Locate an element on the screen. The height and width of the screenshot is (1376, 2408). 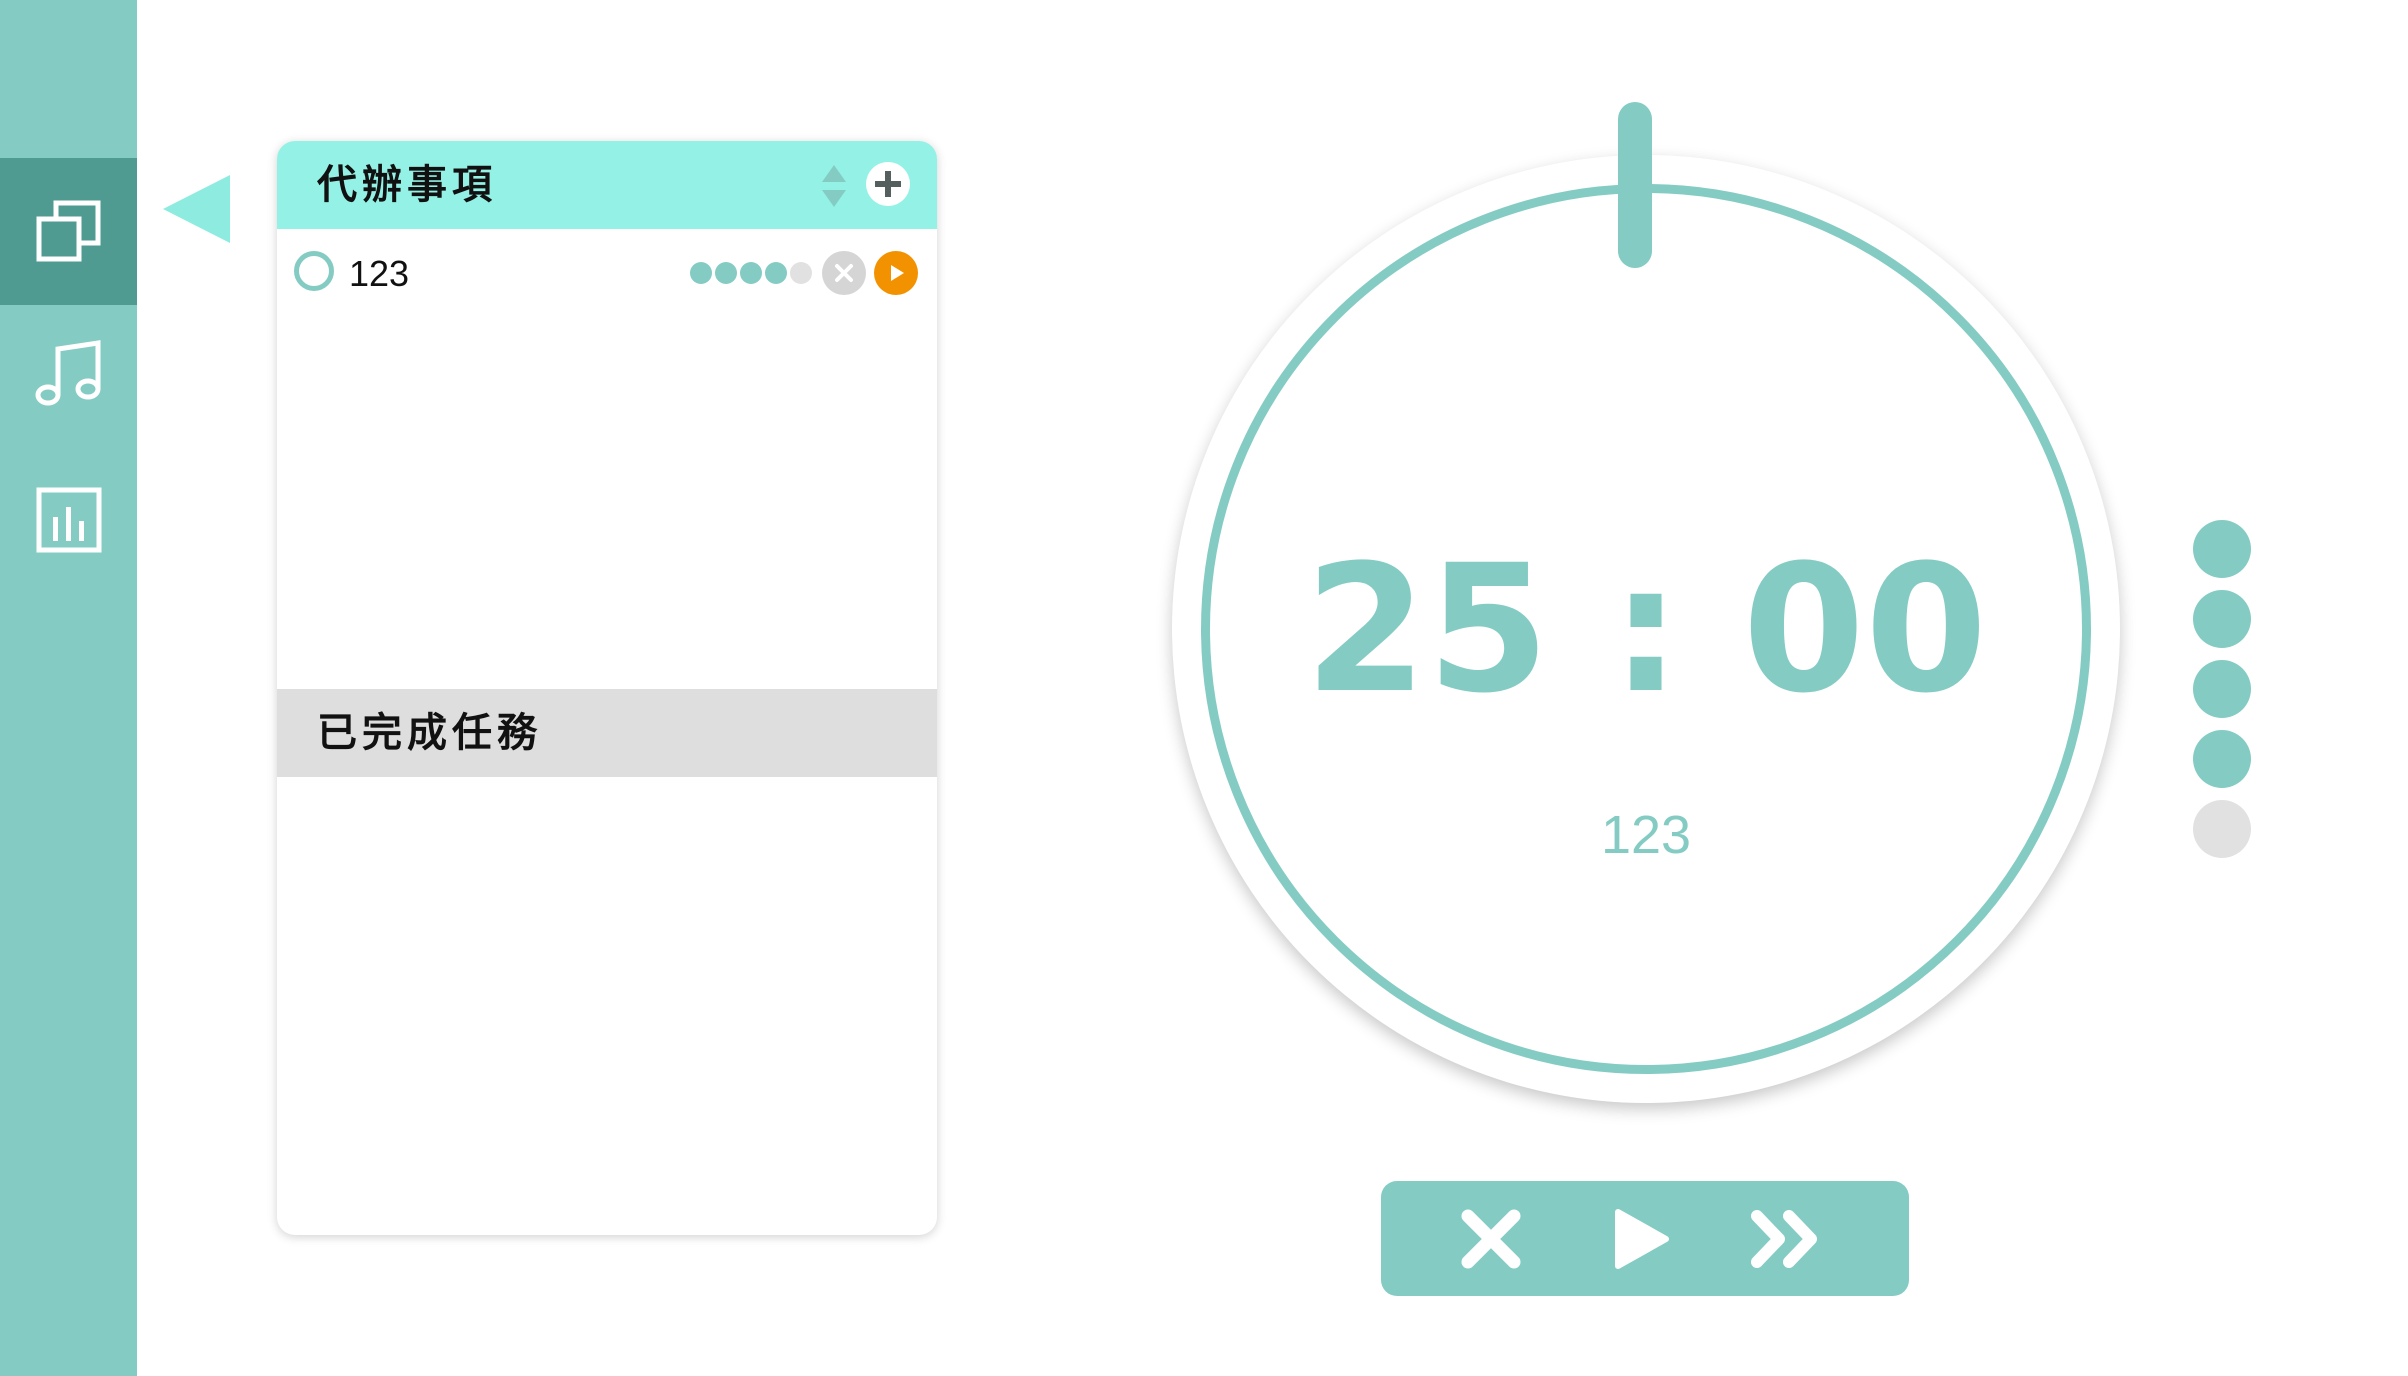
skip-forward-icon is located at coordinates (1784, 1239).